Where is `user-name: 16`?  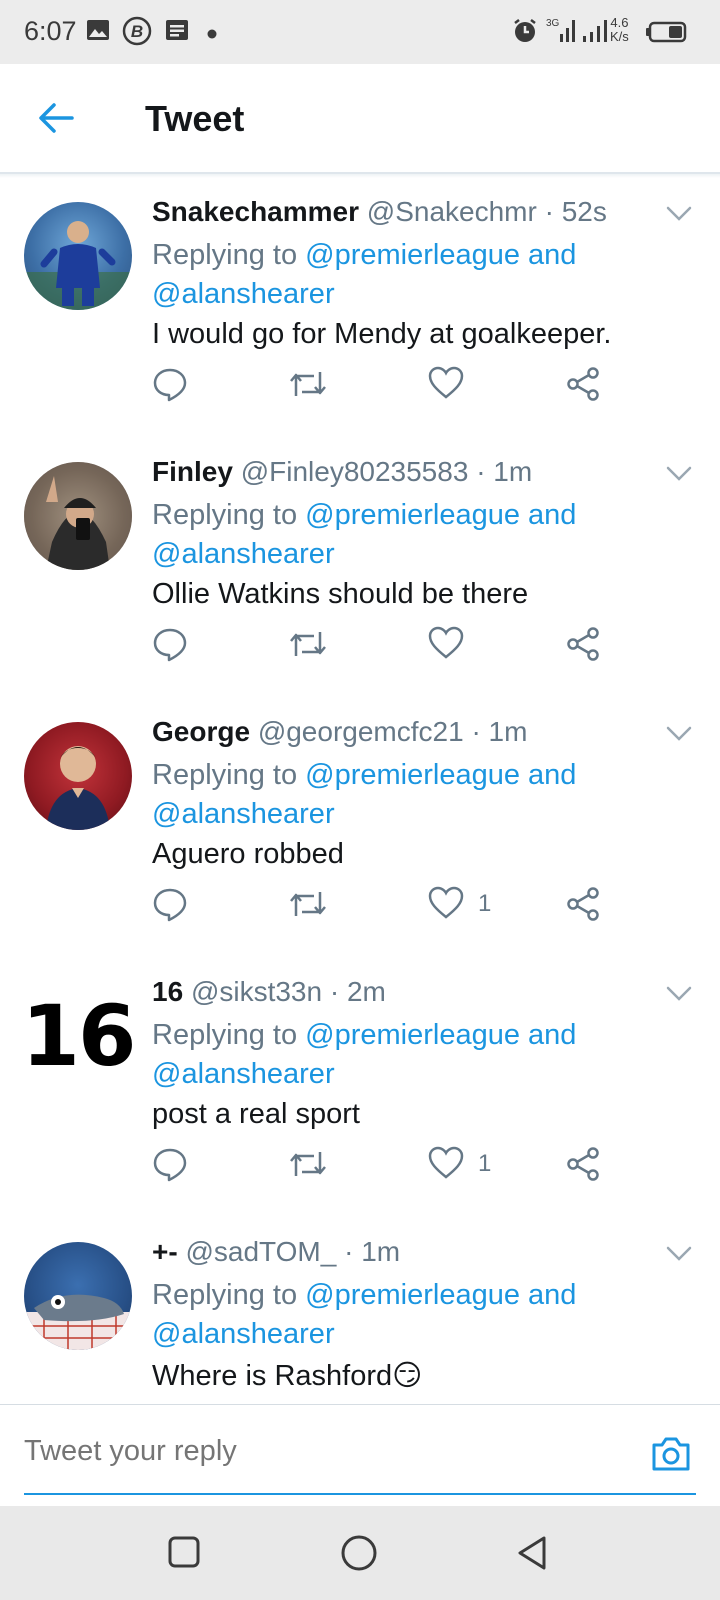 user-name: 16 is located at coordinates (167, 991).